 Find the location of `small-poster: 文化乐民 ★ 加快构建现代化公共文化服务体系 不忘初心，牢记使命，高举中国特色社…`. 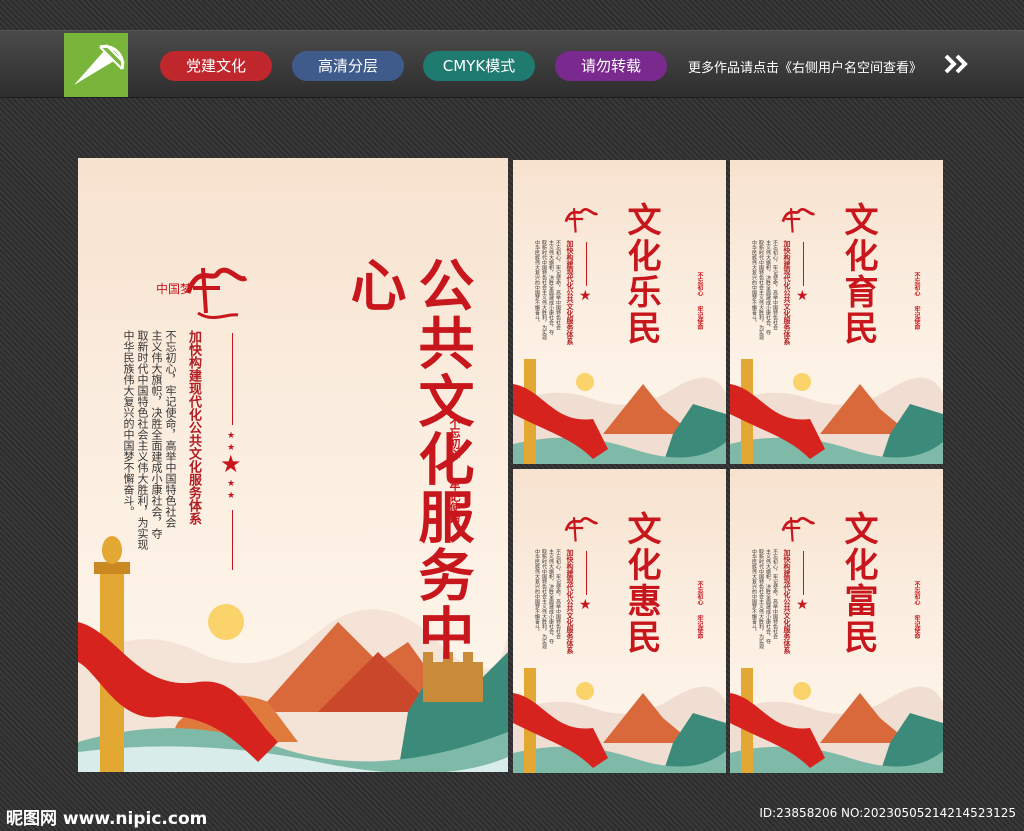

small-poster: 文化乐民 ★ 加快构建现代化公共文化服务体系 不忘初心，牢记使命，高举中国特色社… is located at coordinates (619, 312).